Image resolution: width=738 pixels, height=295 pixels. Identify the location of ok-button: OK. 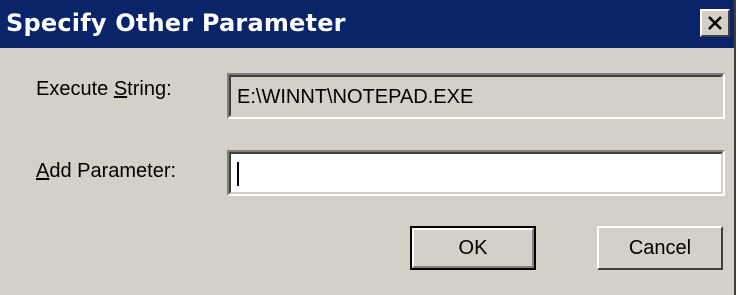
(473, 248).